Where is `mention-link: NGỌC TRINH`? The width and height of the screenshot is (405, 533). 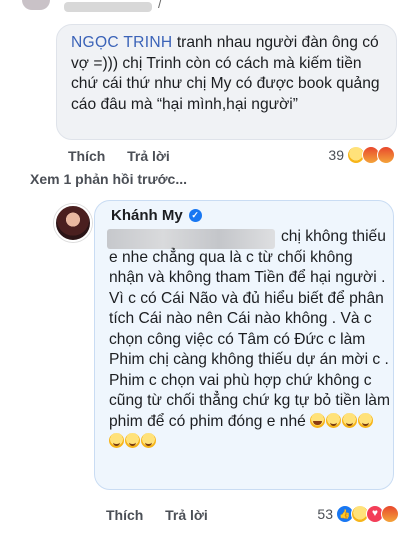 mention-link: NGỌC TRINH is located at coordinates (121, 42).